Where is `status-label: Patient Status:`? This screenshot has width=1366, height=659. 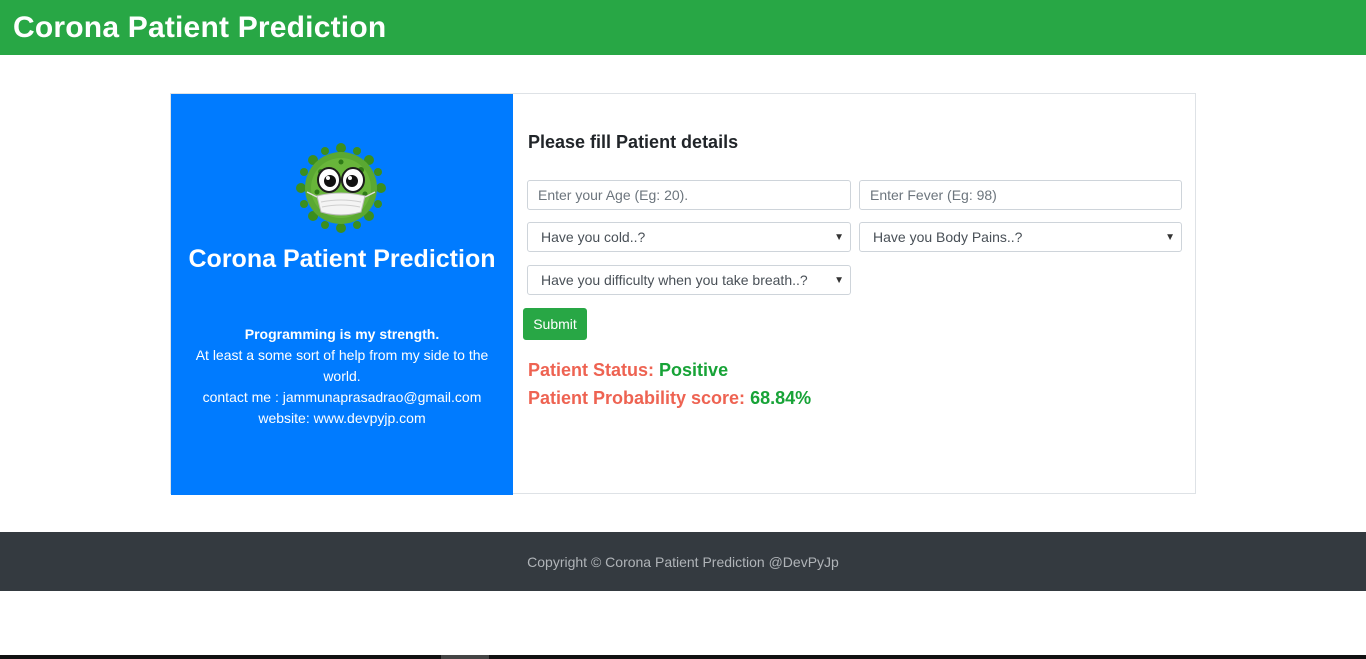
status-label: Patient Status: is located at coordinates (591, 370).